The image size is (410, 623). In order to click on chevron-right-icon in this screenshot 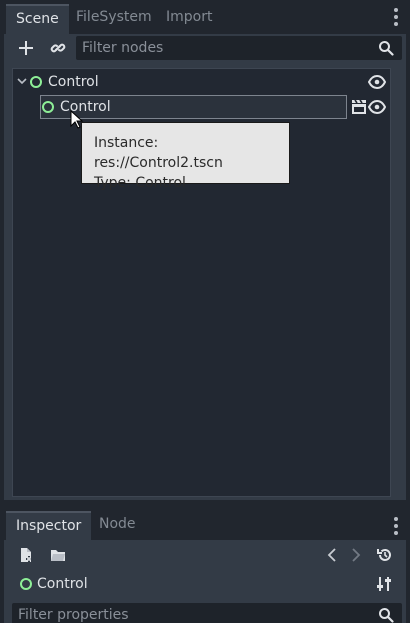, I will do `click(356, 555)`.